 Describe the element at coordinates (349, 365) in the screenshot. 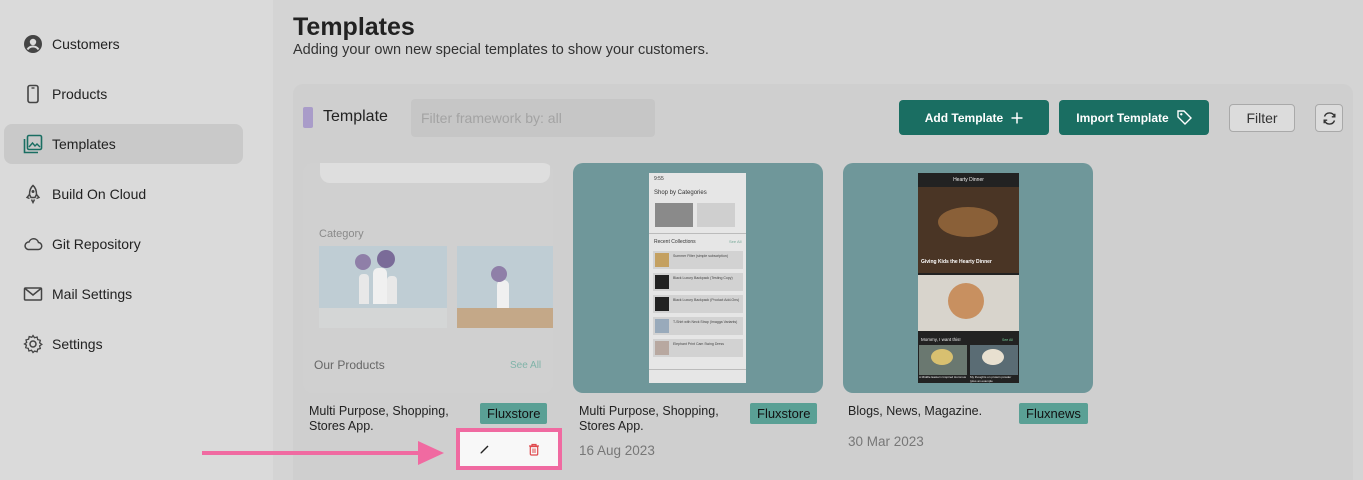

I see `preview-products-label: Our Products` at that location.